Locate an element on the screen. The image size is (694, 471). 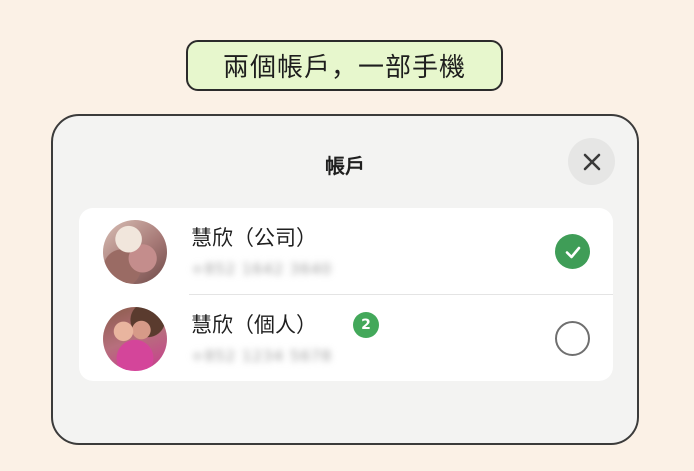
caption-banner: 兩個帳戶，一部手機 is located at coordinates (344, 65).